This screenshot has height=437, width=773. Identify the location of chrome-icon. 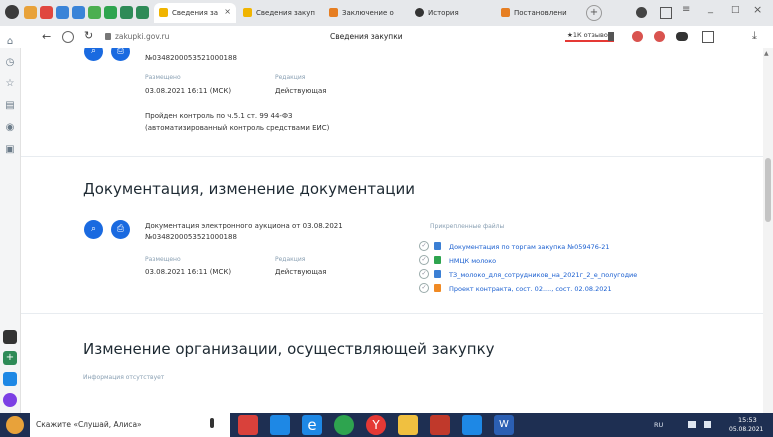
(344, 425).